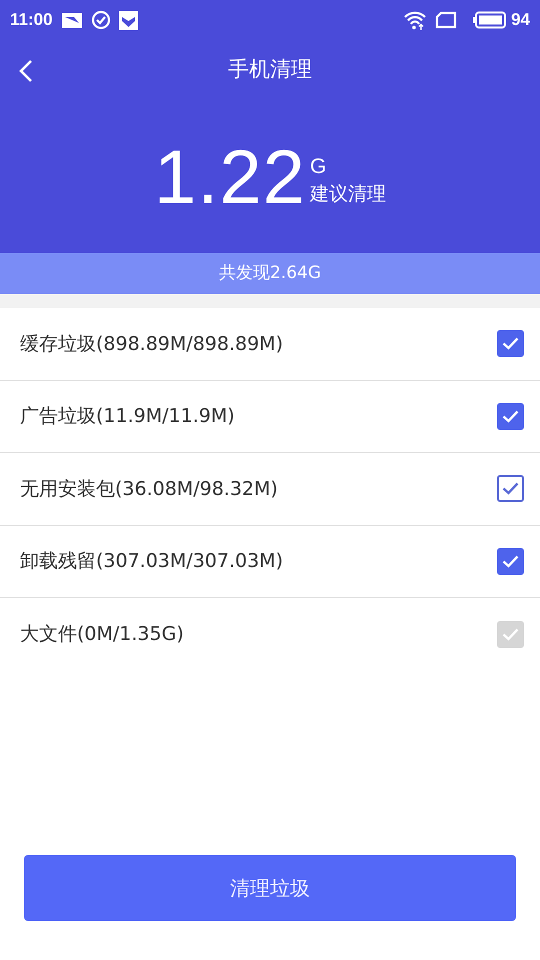  What do you see at coordinates (348, 194) in the screenshot?
I see `amount-caption: 建议清理` at bounding box center [348, 194].